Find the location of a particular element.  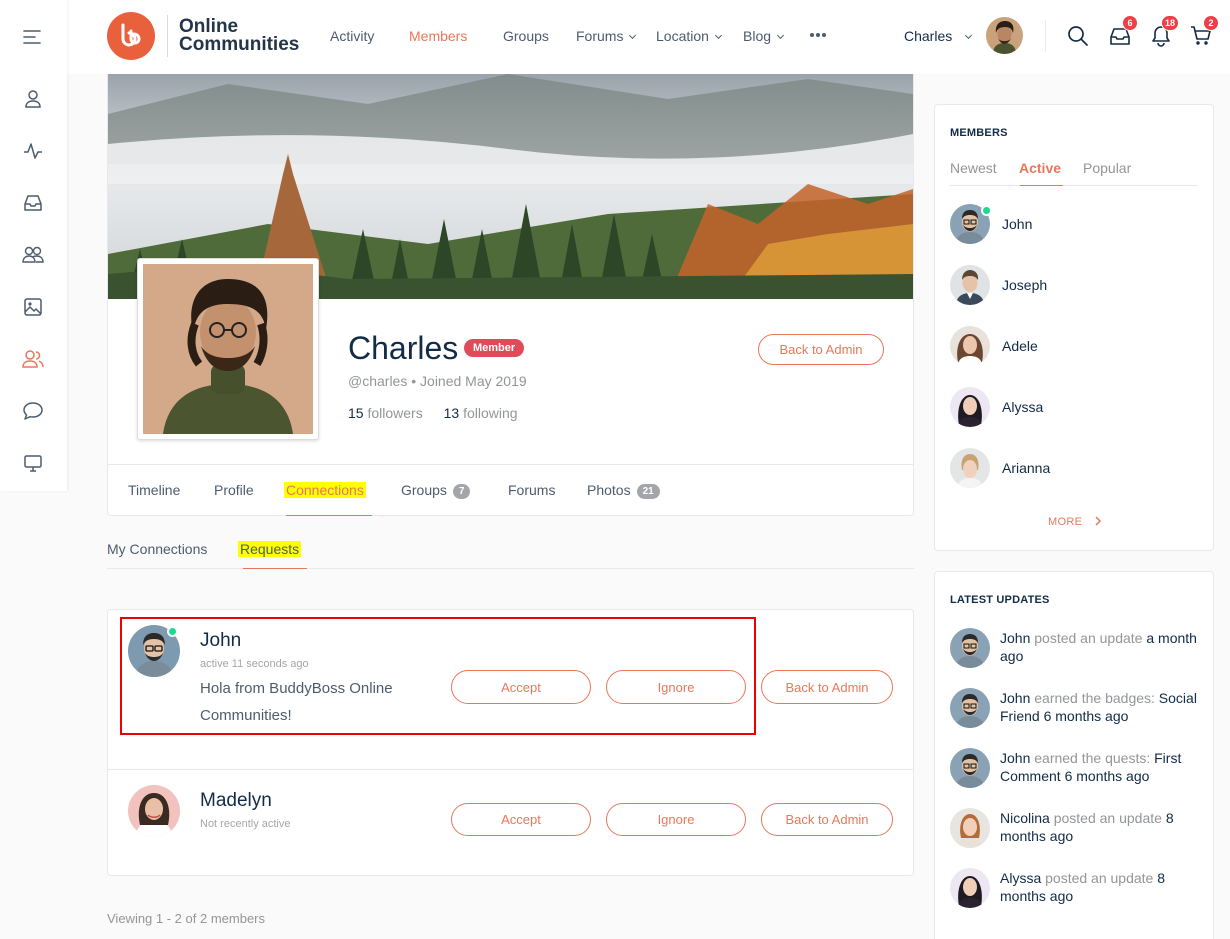

tab-profile: Profile is located at coordinates (234, 490).